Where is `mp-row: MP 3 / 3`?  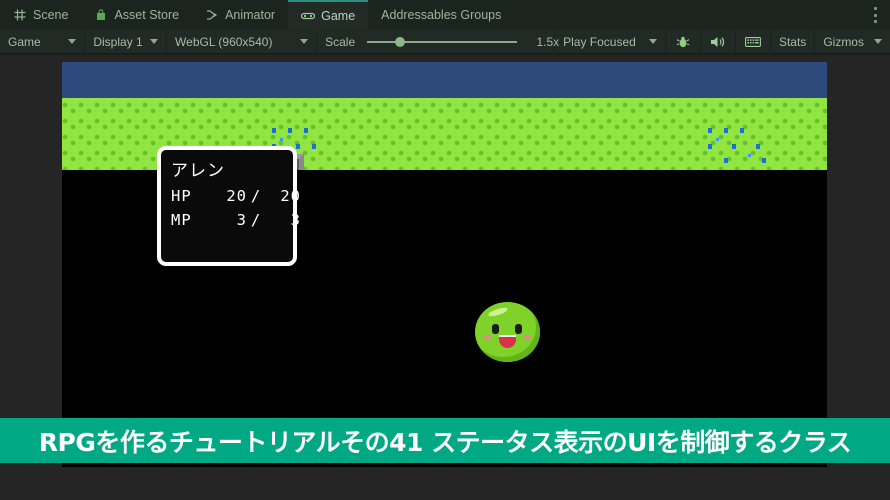
mp-row: MP 3 / 3 is located at coordinates (235, 220).